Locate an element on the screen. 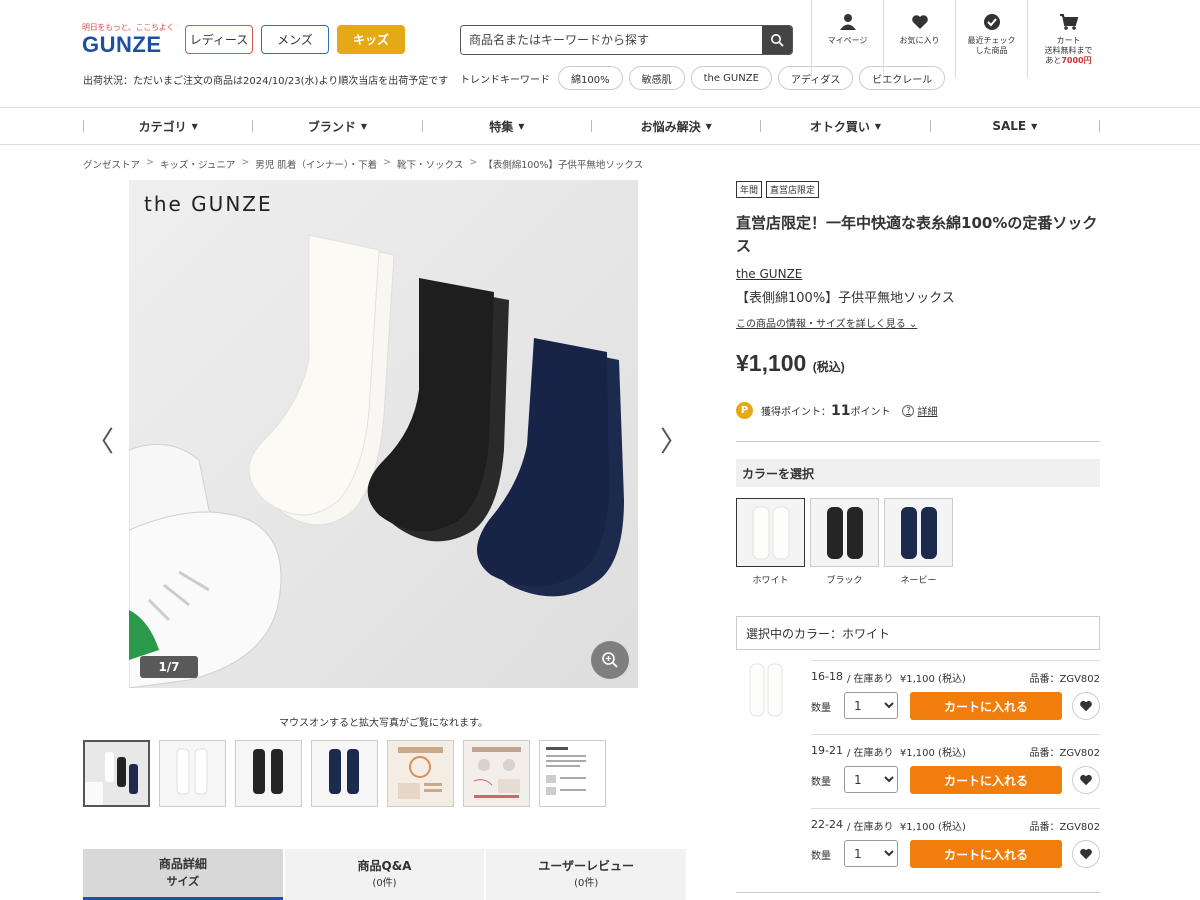 The width and height of the screenshot is (1200, 900). breadcrumb-current: 【表側綿100%】子供平無地ソックス is located at coordinates (563, 165).